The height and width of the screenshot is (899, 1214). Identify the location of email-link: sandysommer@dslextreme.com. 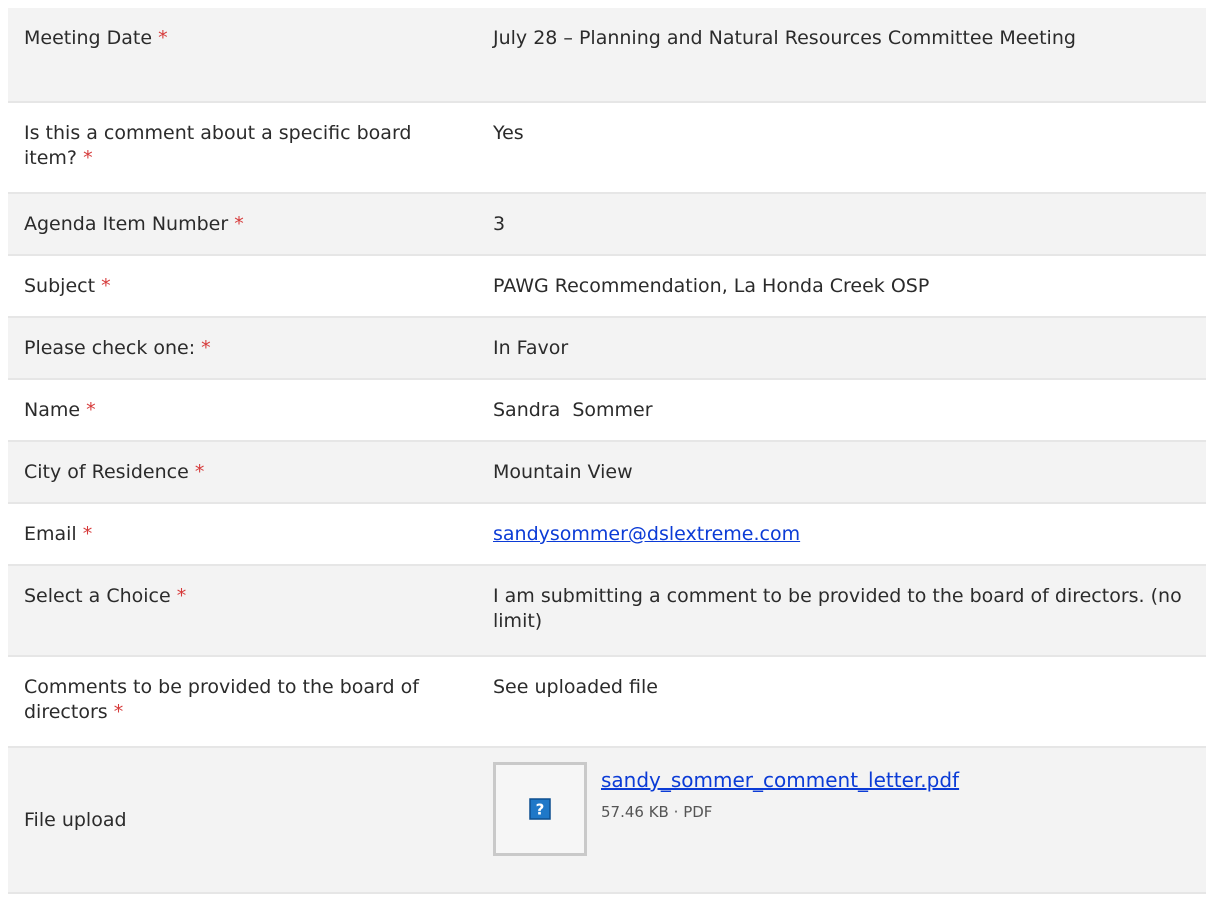
(646, 534).